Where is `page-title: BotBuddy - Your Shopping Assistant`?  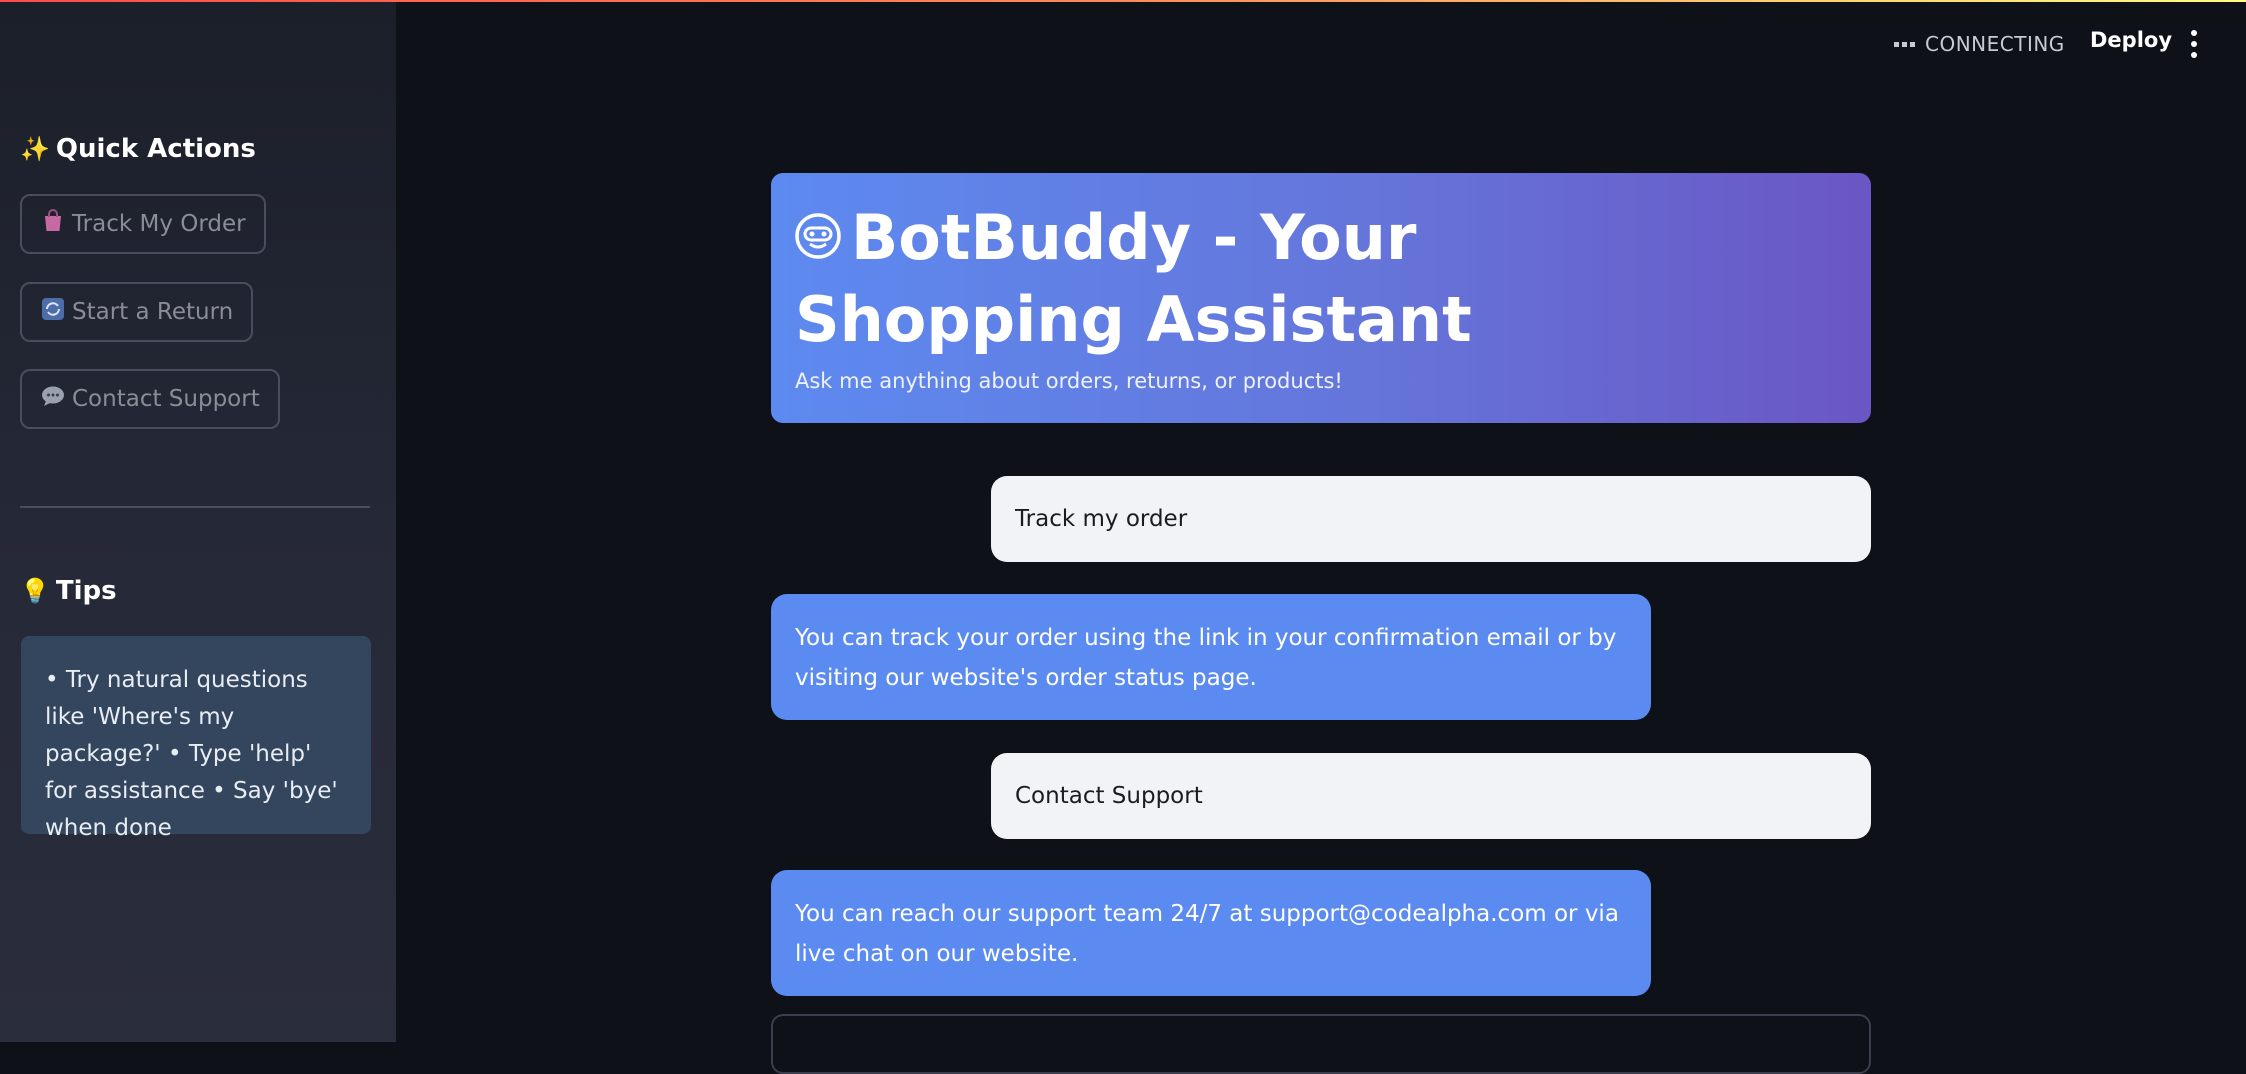 page-title: BotBuddy - Your Shopping Assistant is located at coordinates (1133, 278).